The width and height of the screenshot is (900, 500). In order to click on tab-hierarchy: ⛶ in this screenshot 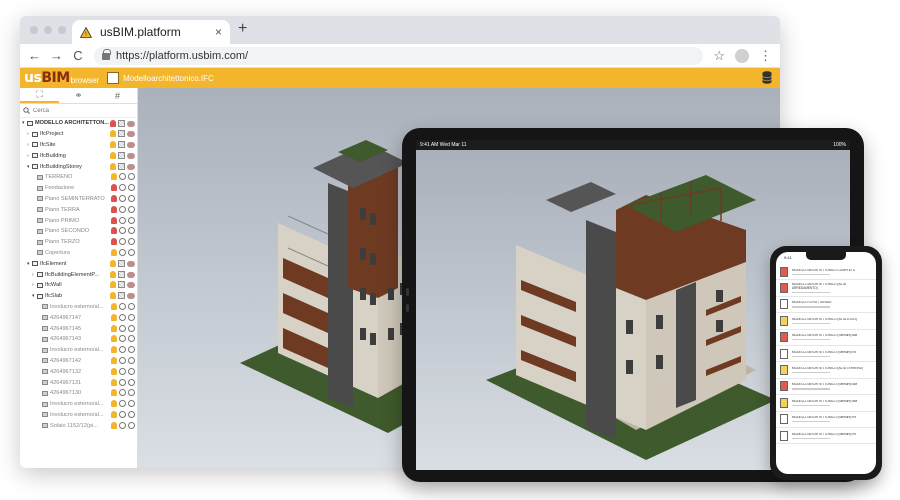, I will do `click(39, 95)`.